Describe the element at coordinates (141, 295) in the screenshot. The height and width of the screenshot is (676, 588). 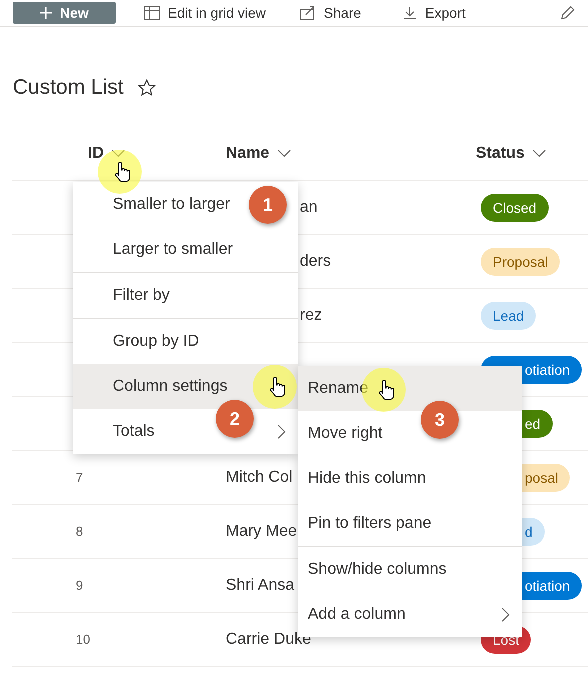
I see `menu-item: Filter by` at that location.